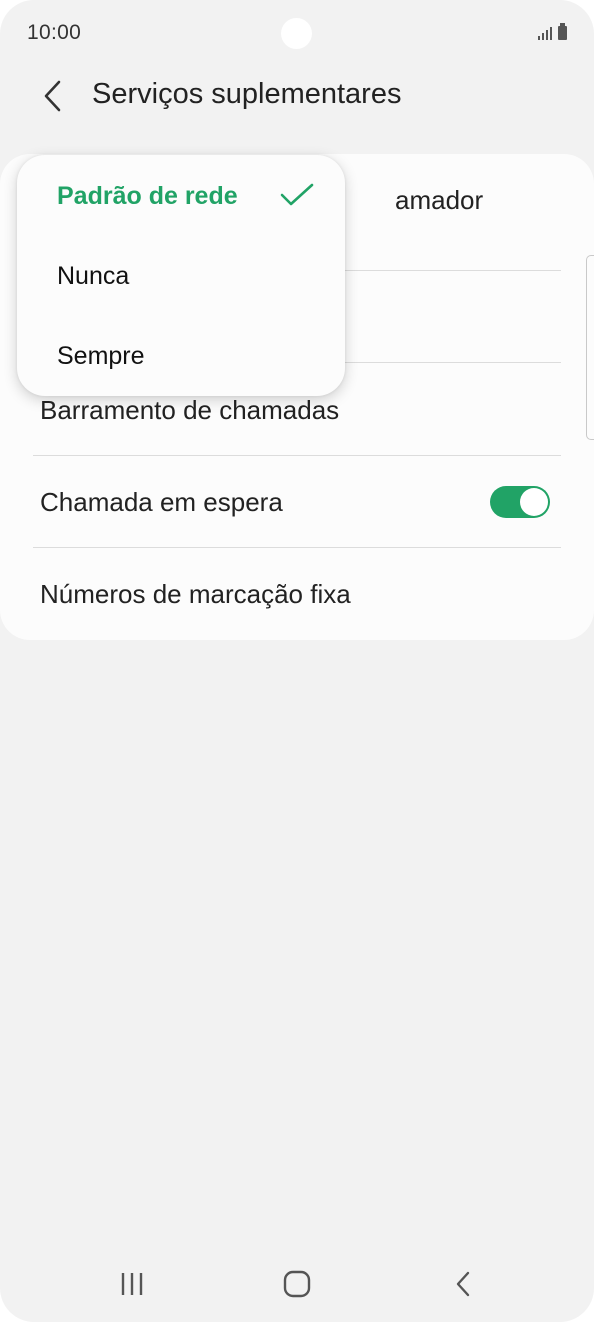  I want to click on nav-back-button, so click(463, 1284).